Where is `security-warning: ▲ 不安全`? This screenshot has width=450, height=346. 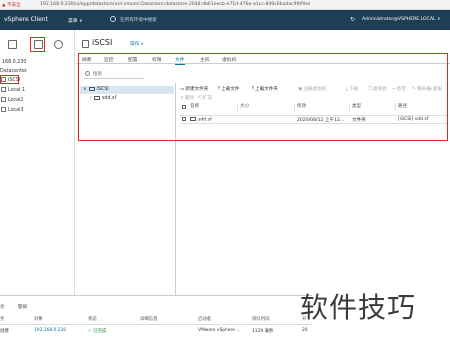
security-warning: ▲ 不安全 is located at coordinates (11, 5).